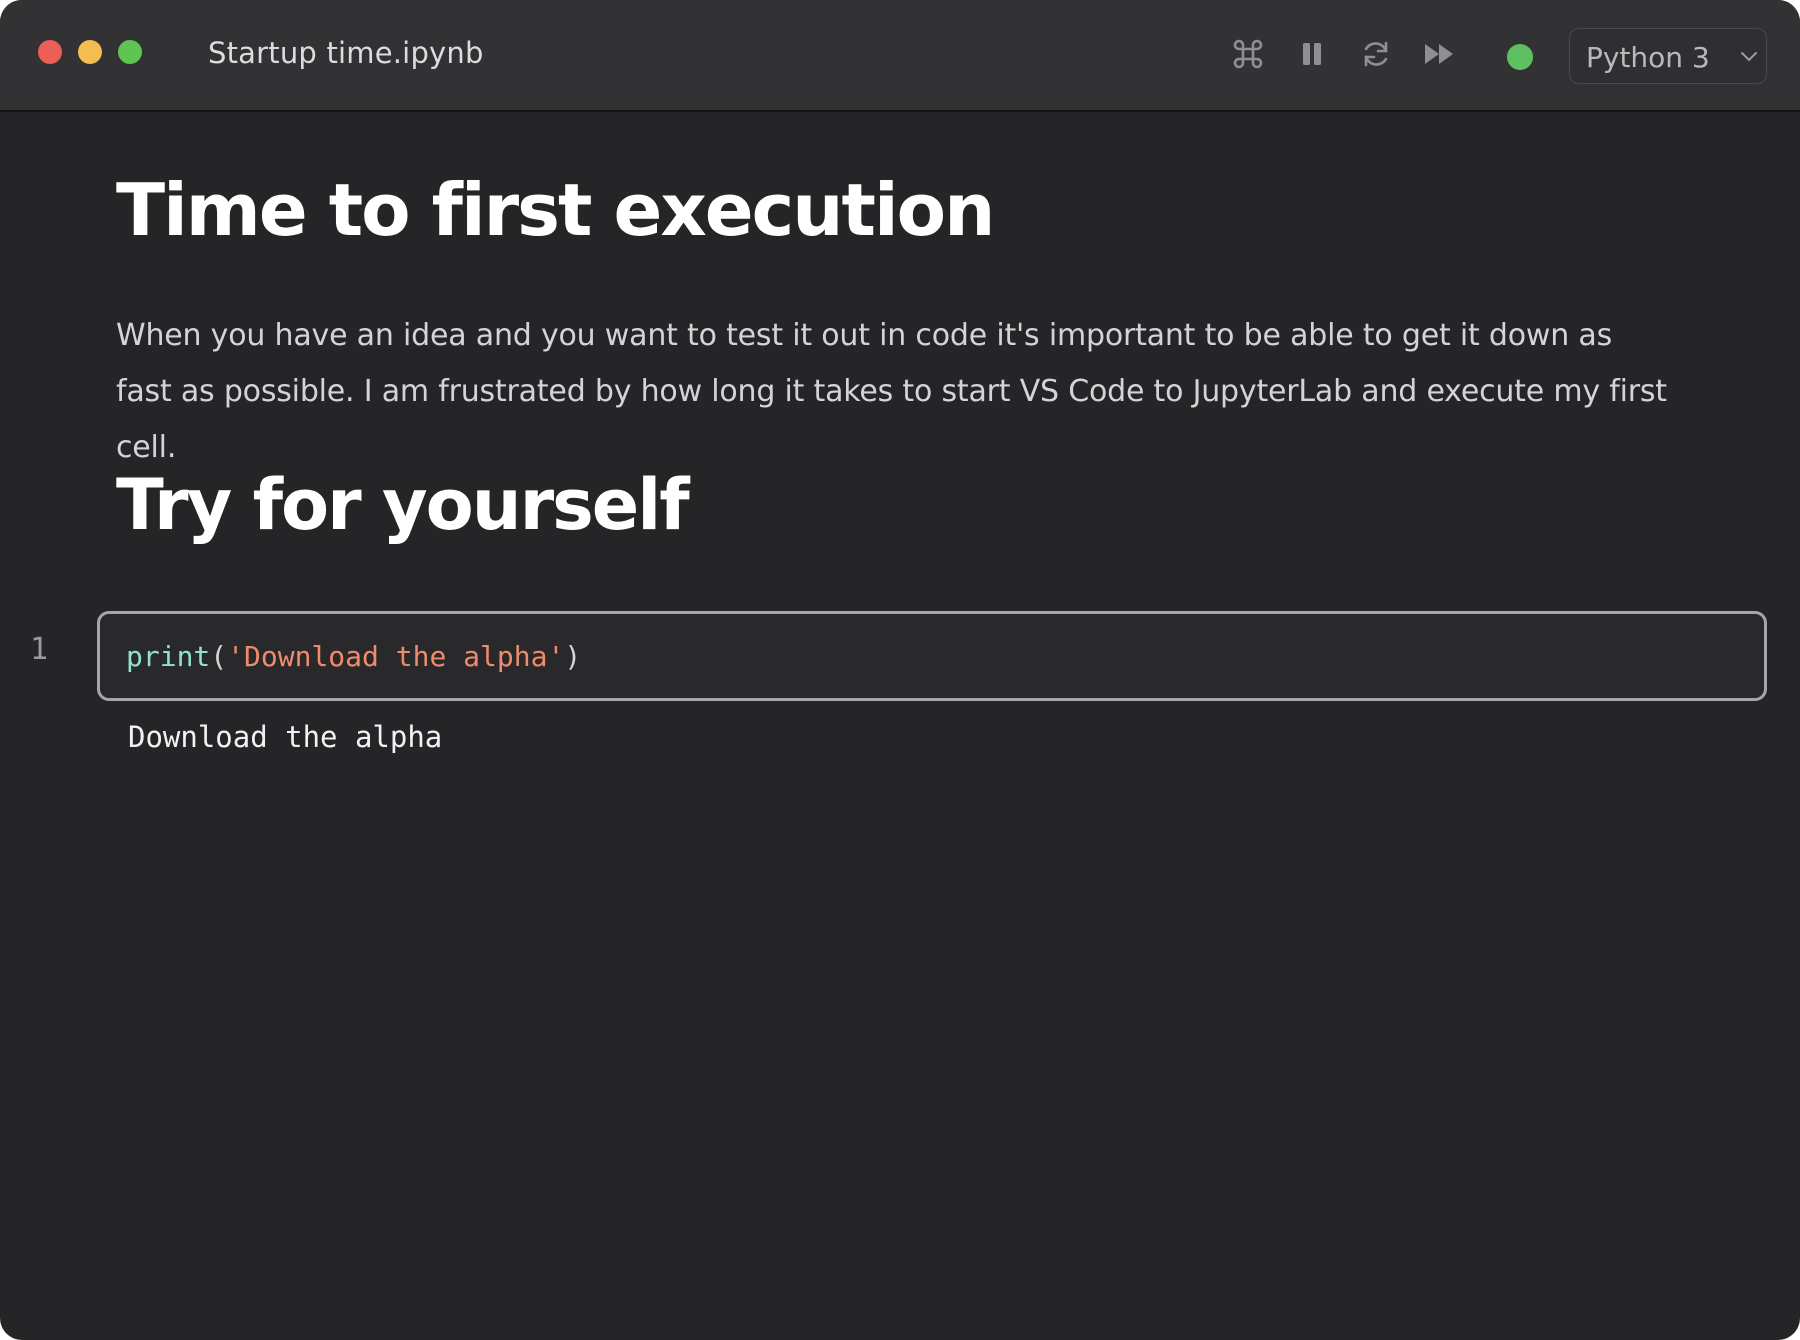 The image size is (1800, 1340). I want to click on code-paren-open: (, so click(219, 656).